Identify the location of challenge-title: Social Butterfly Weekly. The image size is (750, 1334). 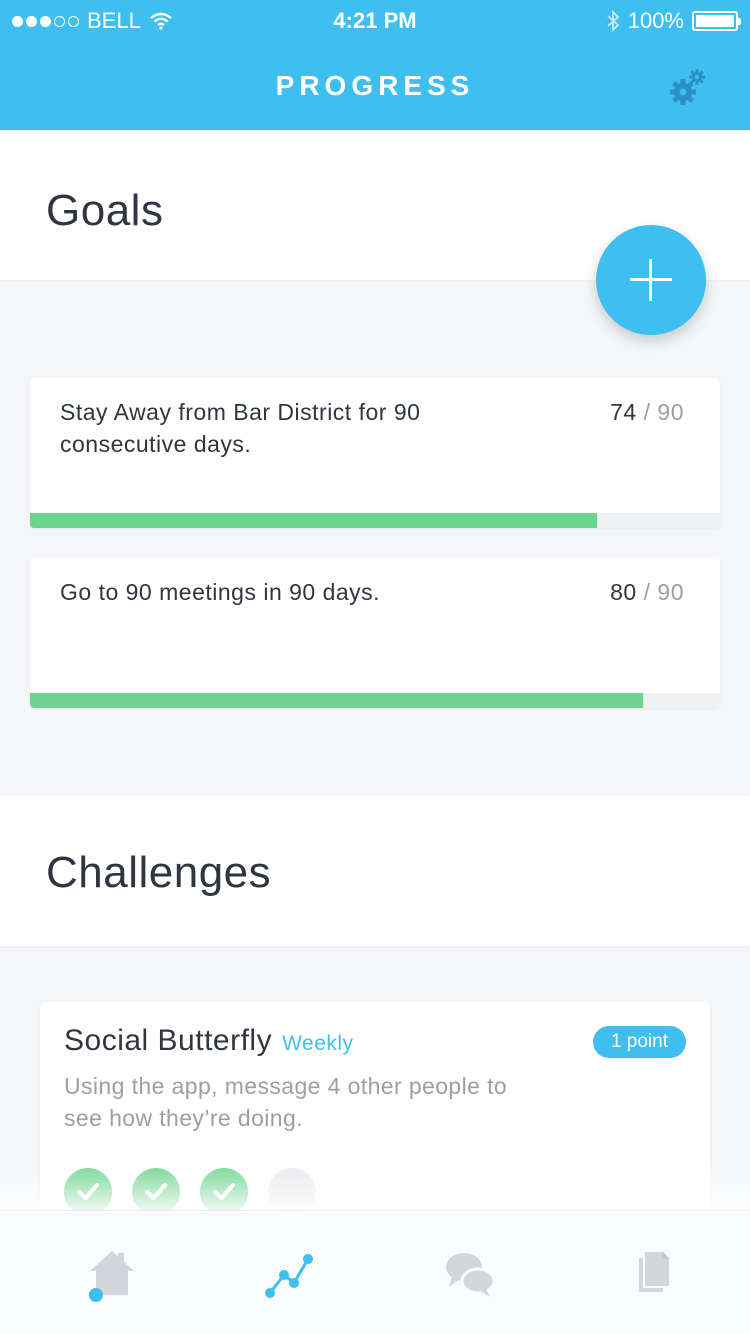
(209, 1041).